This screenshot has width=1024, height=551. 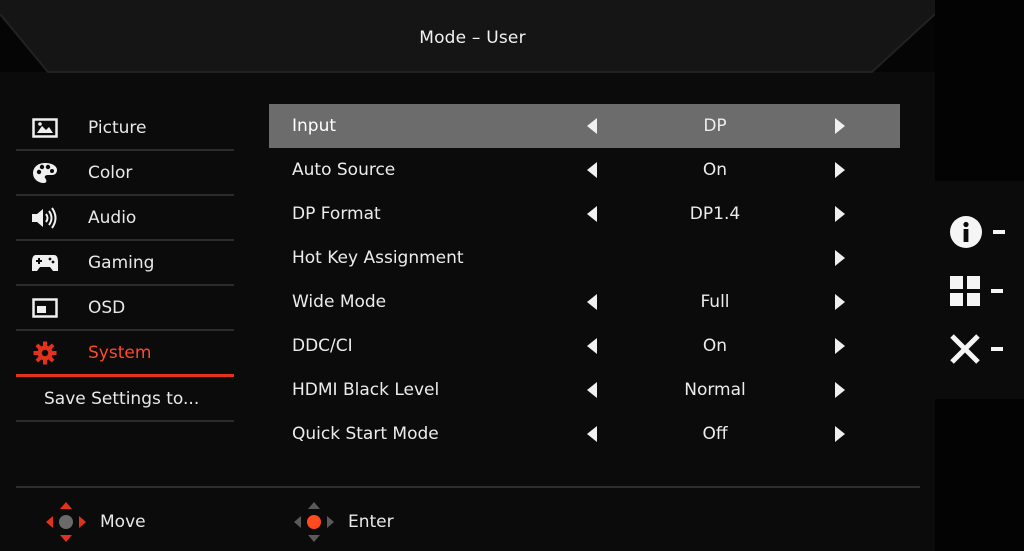 What do you see at coordinates (715, 214) in the screenshot?
I see `setting-value: DP1.4` at bounding box center [715, 214].